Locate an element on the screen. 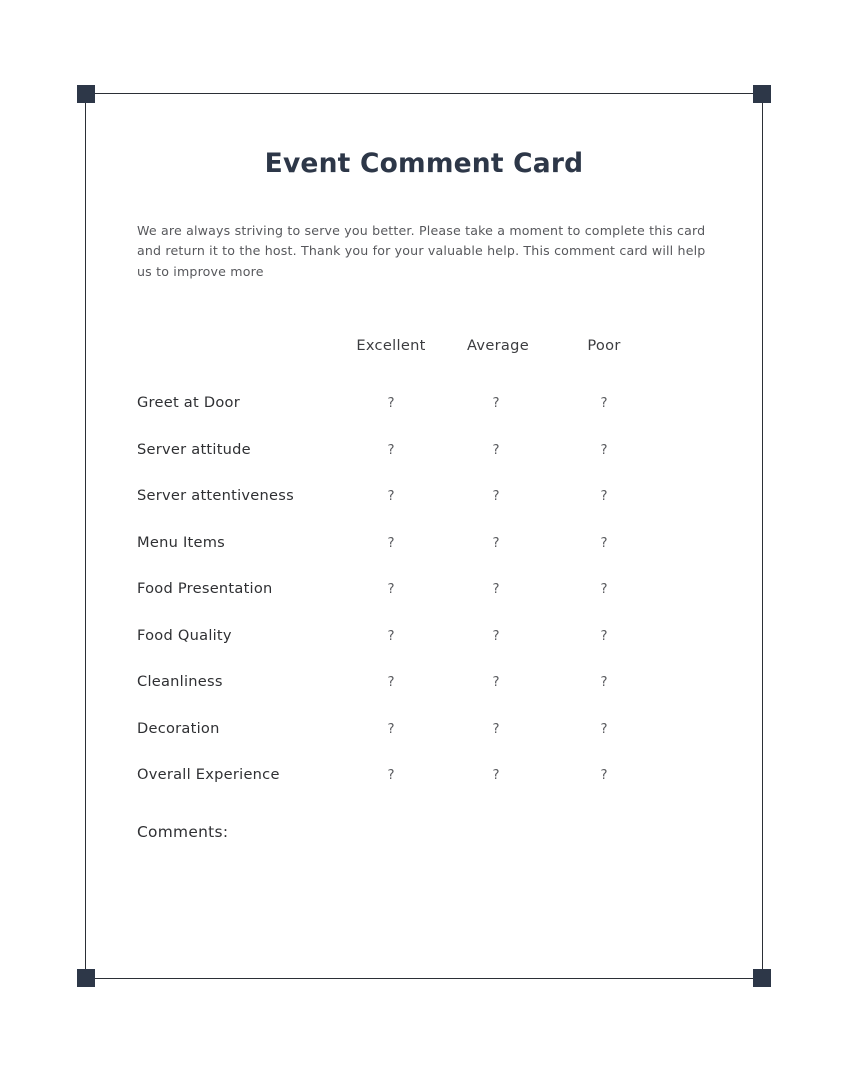 The height and width of the screenshot is (1065, 853). table-row: Server attentiveness ? ? ? is located at coordinates (424, 499).